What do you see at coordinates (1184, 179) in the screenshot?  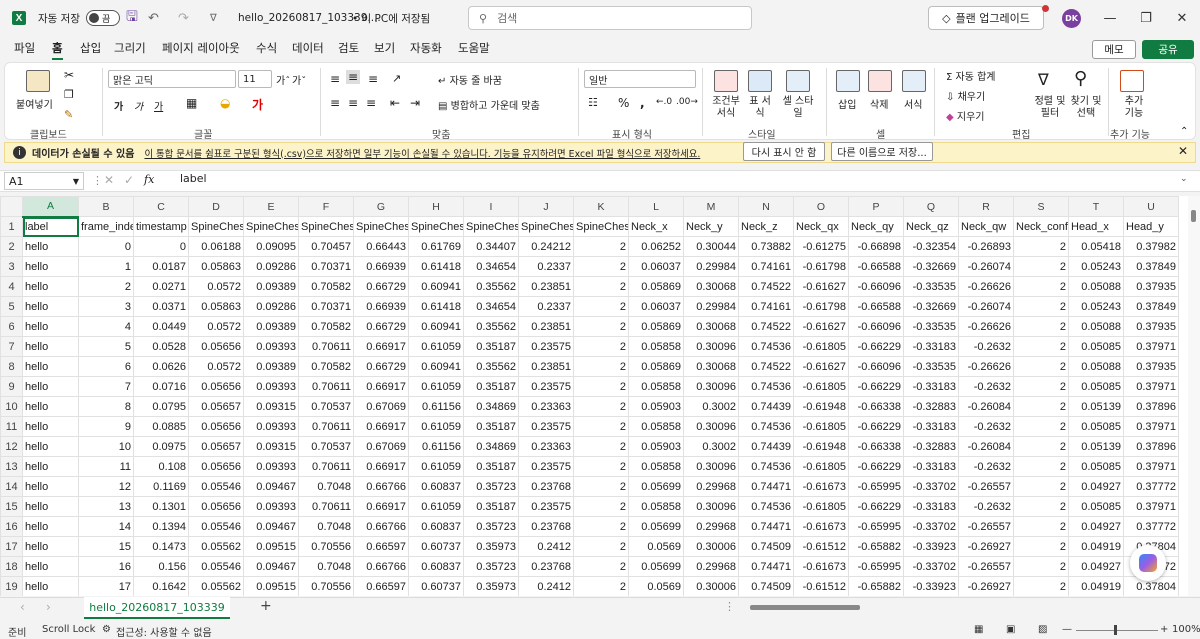 I see `expand-formula-icon: ⌄` at bounding box center [1184, 179].